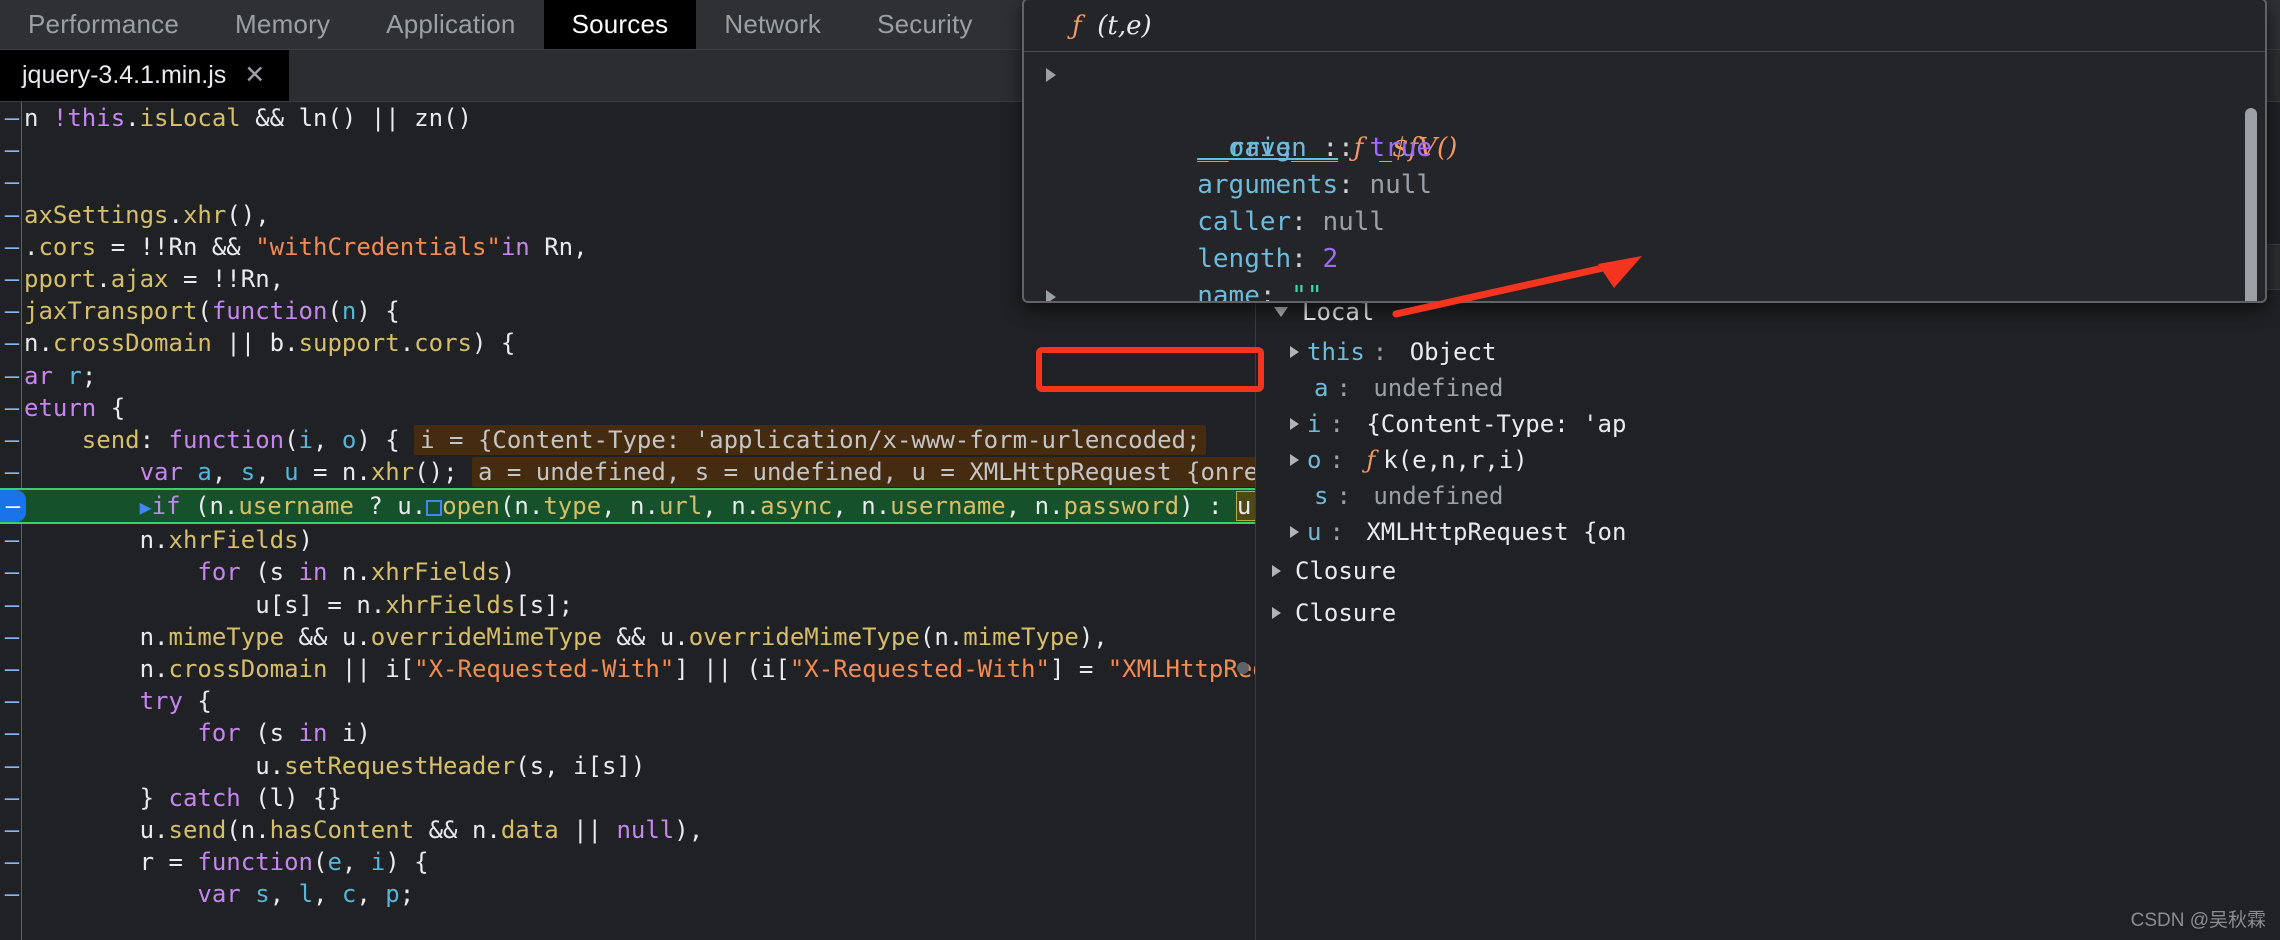 This screenshot has height=940, width=2280. What do you see at coordinates (1245, 506) in the screenshot?
I see `selected-expression: u.open(n.type` at bounding box center [1245, 506].